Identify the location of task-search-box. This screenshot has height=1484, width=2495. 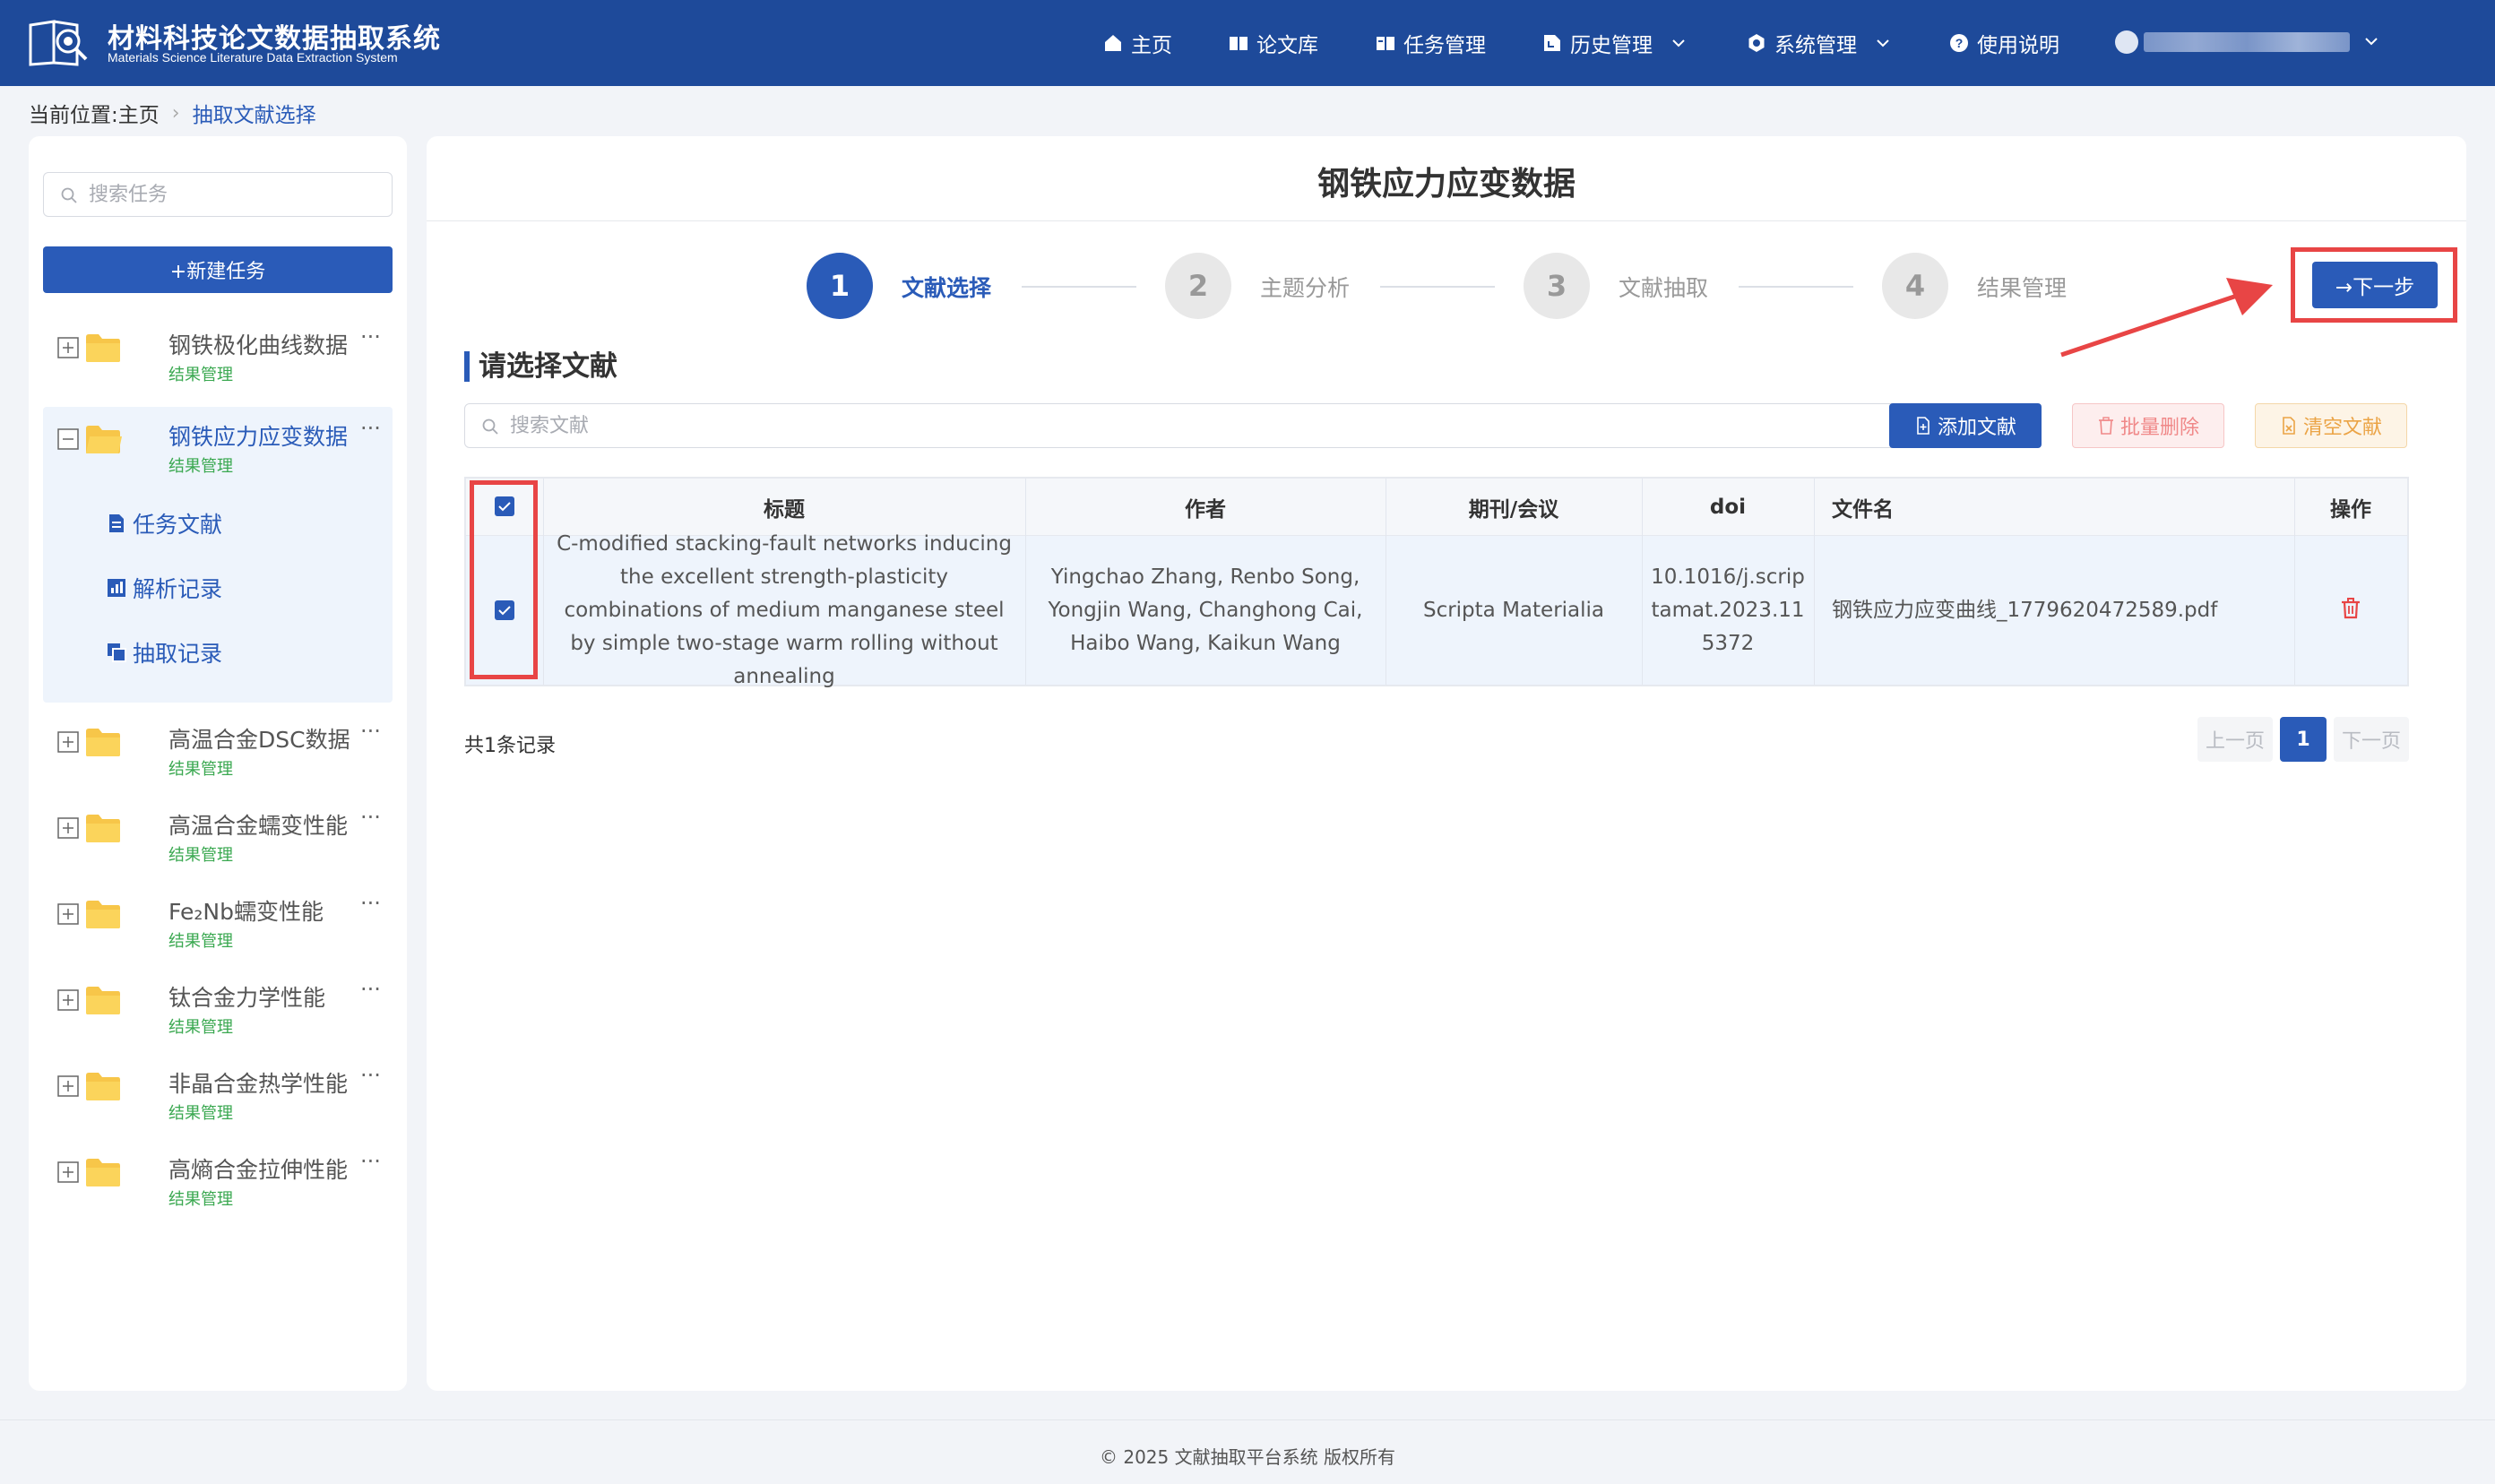
(218, 194).